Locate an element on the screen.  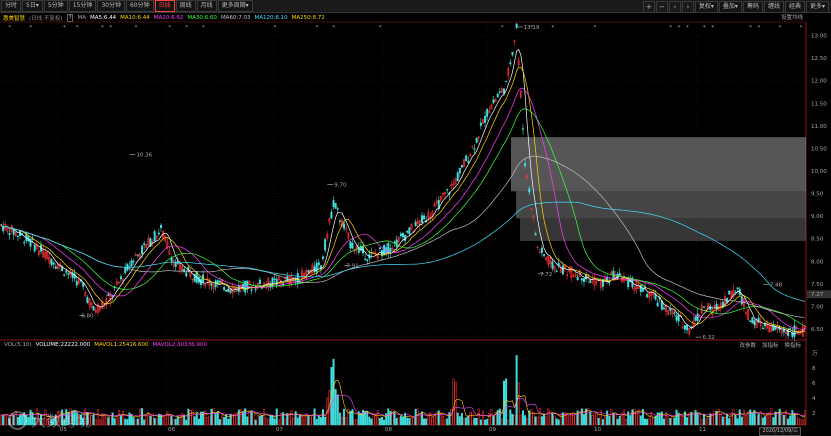
vol-value-1: MAVOL1:25416.600 is located at coordinates (121, 345).